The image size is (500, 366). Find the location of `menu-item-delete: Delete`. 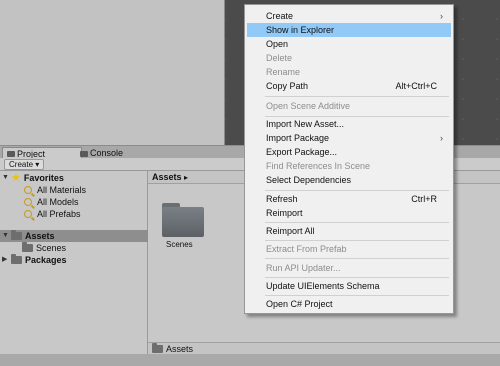

menu-item-delete: Delete is located at coordinates (279, 58).